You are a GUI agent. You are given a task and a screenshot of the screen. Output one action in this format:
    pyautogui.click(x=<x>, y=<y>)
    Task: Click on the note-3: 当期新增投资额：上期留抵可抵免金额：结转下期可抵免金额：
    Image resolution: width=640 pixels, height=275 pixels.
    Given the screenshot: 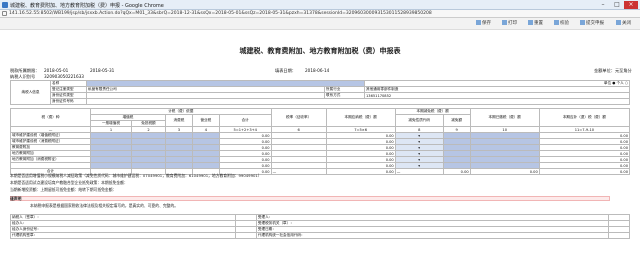 What is the action you would take?
    pyautogui.click(x=63, y=189)
    